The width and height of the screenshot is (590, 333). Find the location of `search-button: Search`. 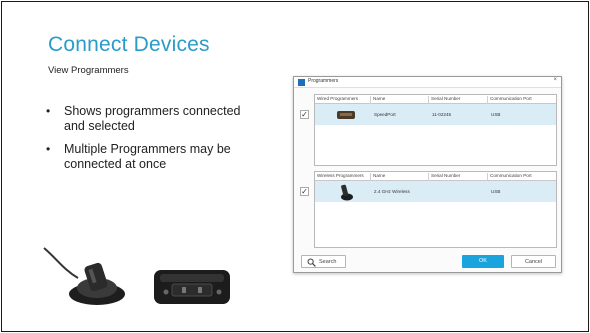

search-button: Search is located at coordinates (323, 261).